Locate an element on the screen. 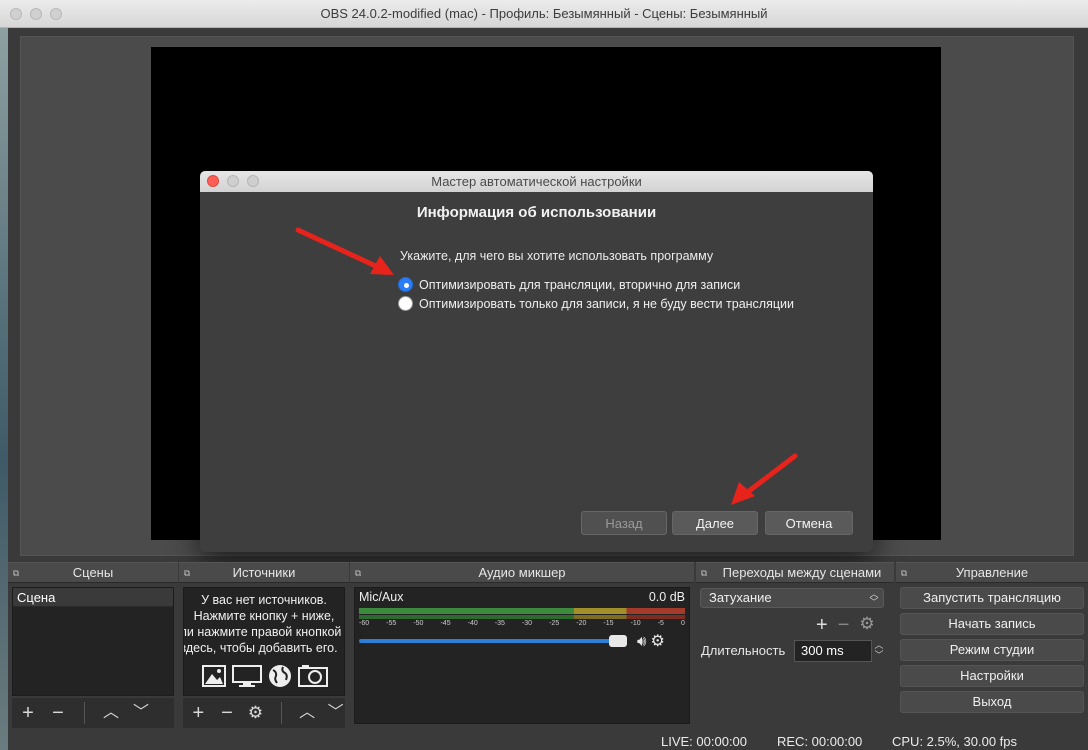 The image size is (1088, 750). camera-icon is located at coordinates (312, 676).